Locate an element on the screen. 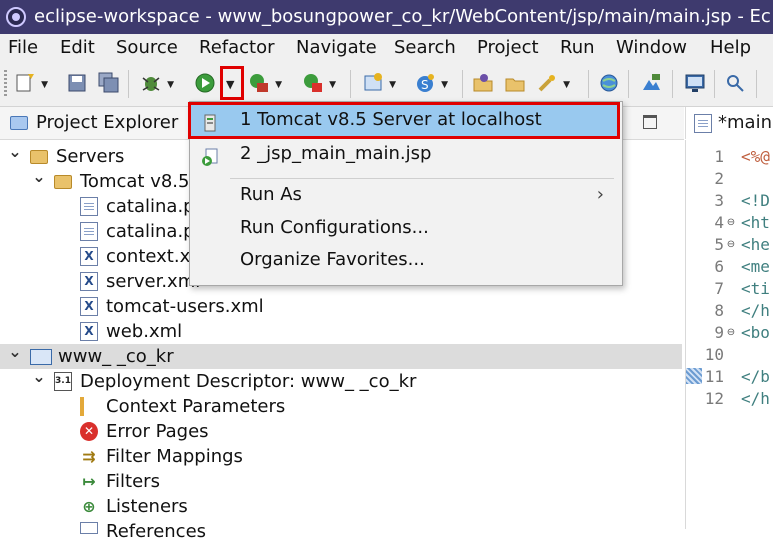 This screenshot has width=773, height=544. external-tools-icon: ▼ is located at coordinates (319, 83).